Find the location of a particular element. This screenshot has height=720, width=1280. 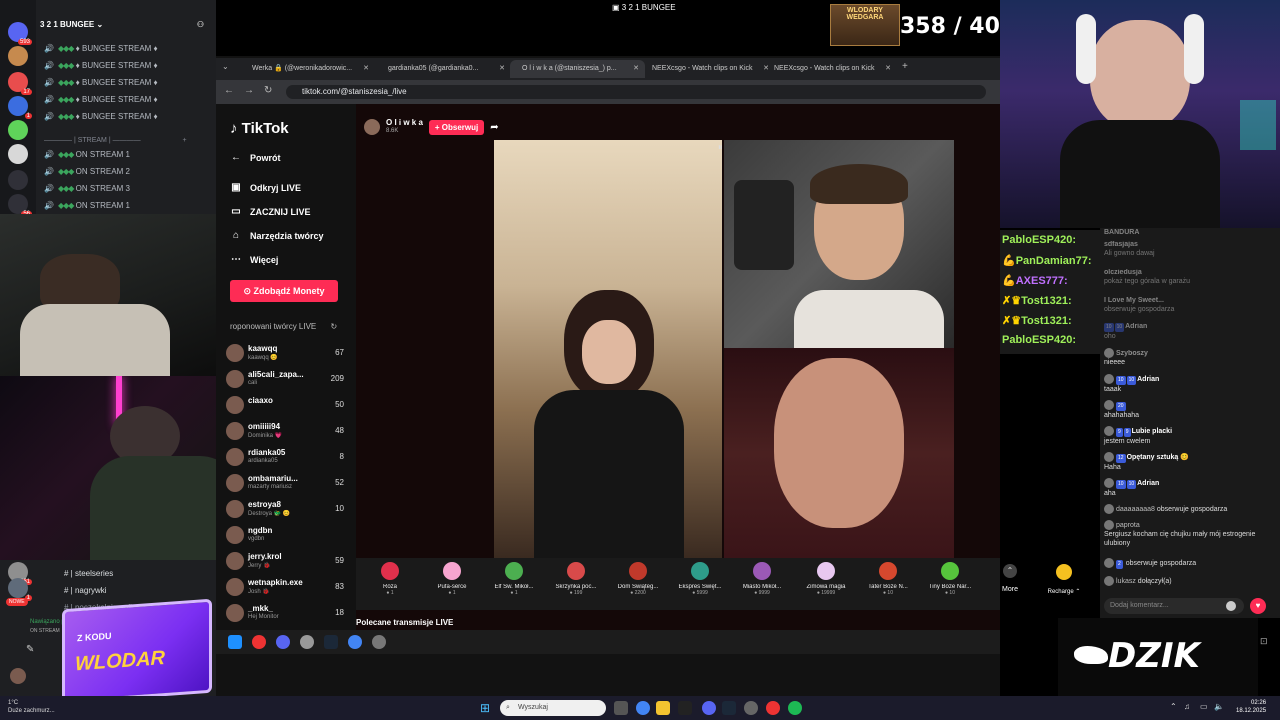

add-channel-icon: + is located at coordinates (185, 140).